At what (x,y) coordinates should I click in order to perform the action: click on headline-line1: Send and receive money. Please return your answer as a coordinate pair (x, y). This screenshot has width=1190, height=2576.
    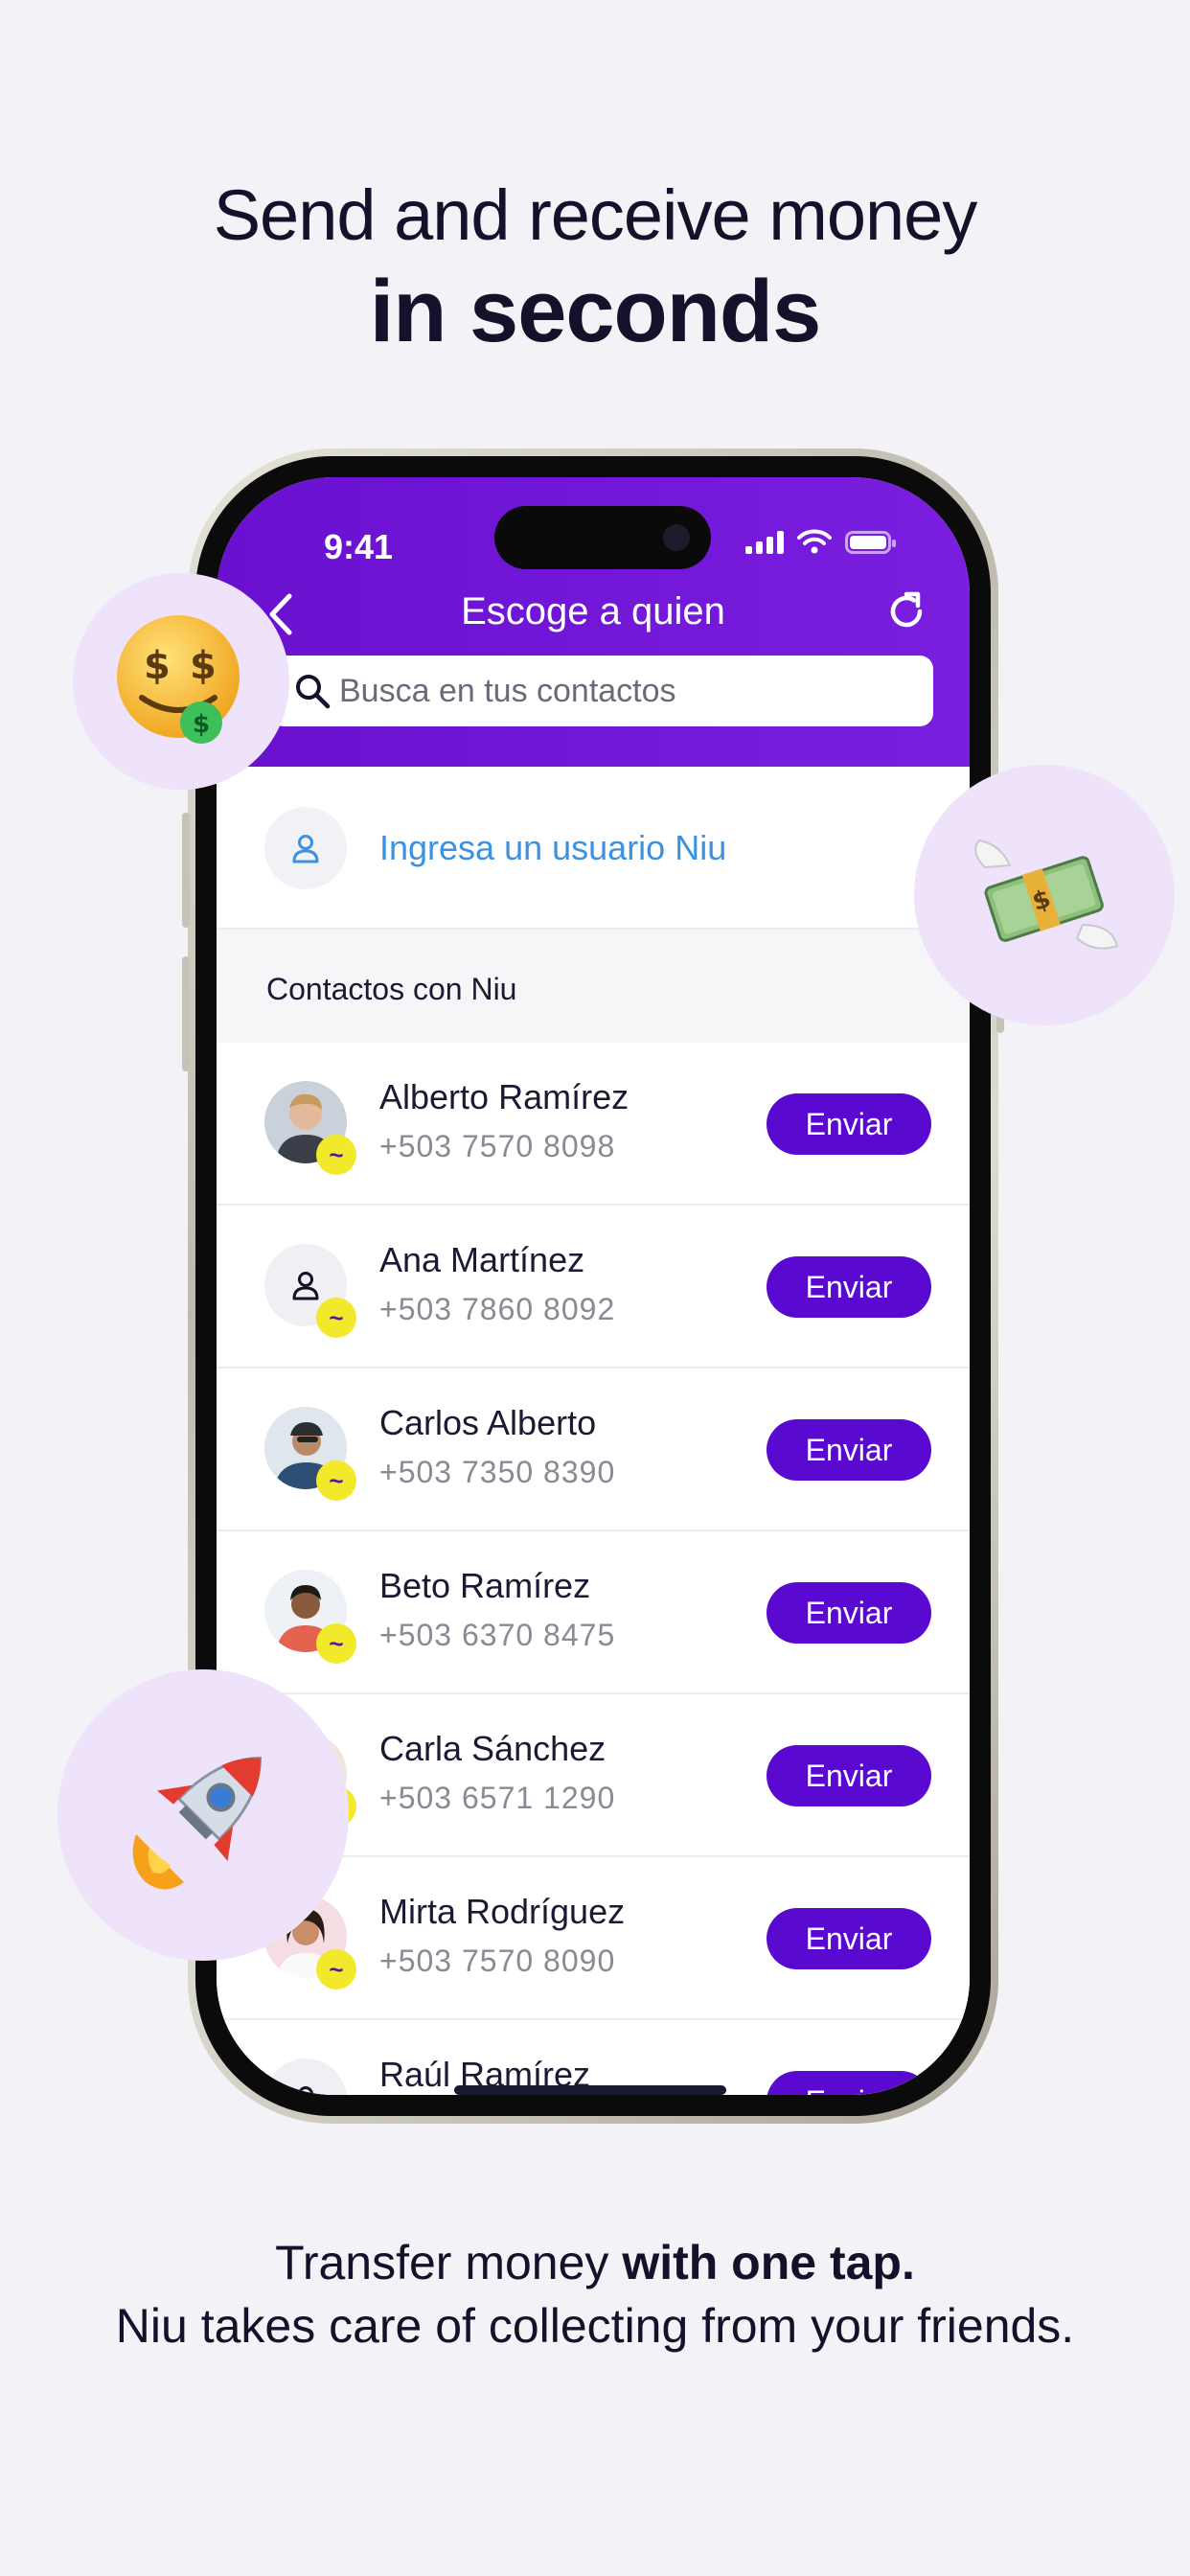
    Looking at the image, I should click on (595, 215).